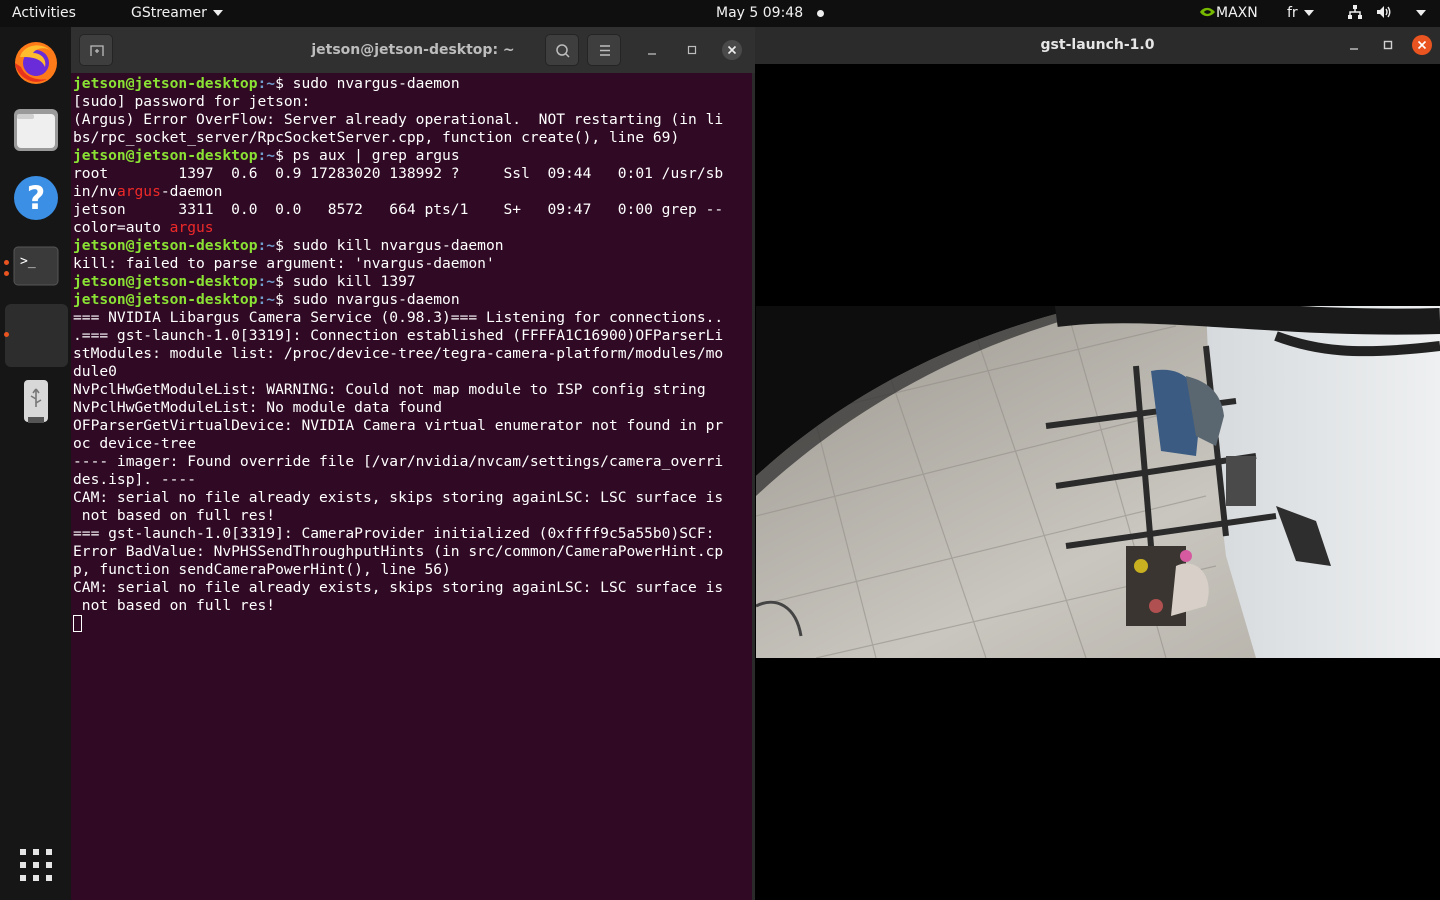 This screenshot has height=900, width=1440. I want to click on app-menu: GStreamer, so click(177, 13).